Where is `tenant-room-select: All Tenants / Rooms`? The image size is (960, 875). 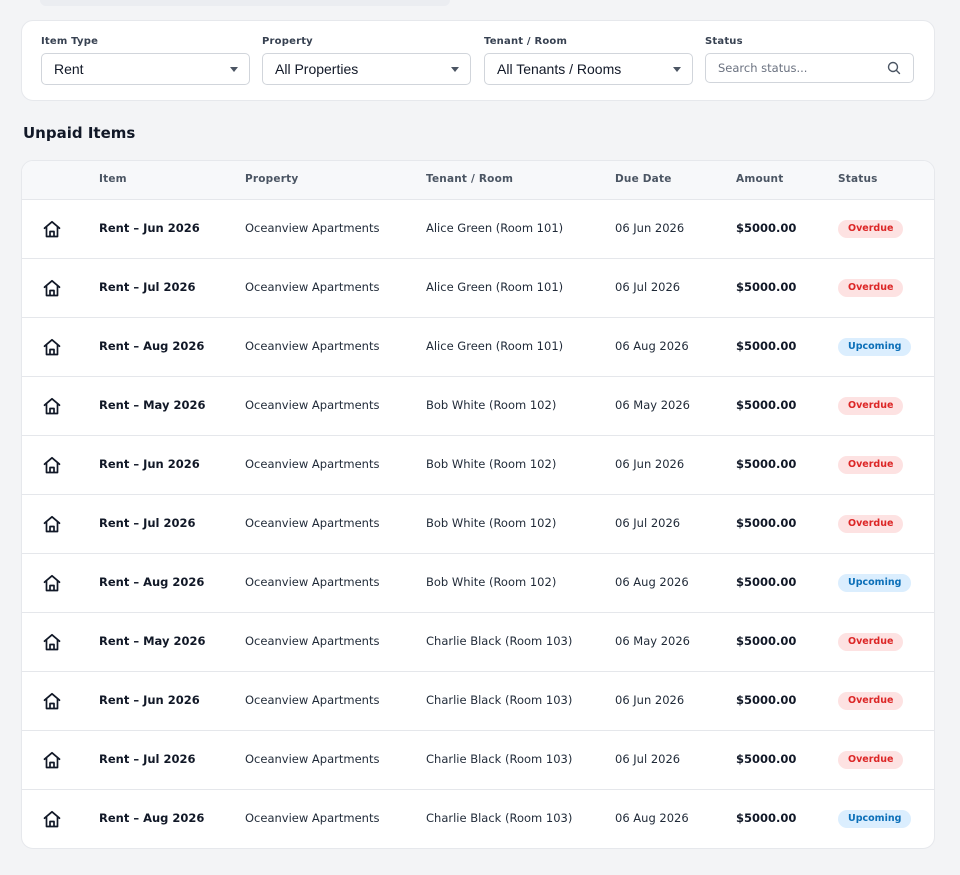 tenant-room-select: All Tenants / Rooms is located at coordinates (588, 69).